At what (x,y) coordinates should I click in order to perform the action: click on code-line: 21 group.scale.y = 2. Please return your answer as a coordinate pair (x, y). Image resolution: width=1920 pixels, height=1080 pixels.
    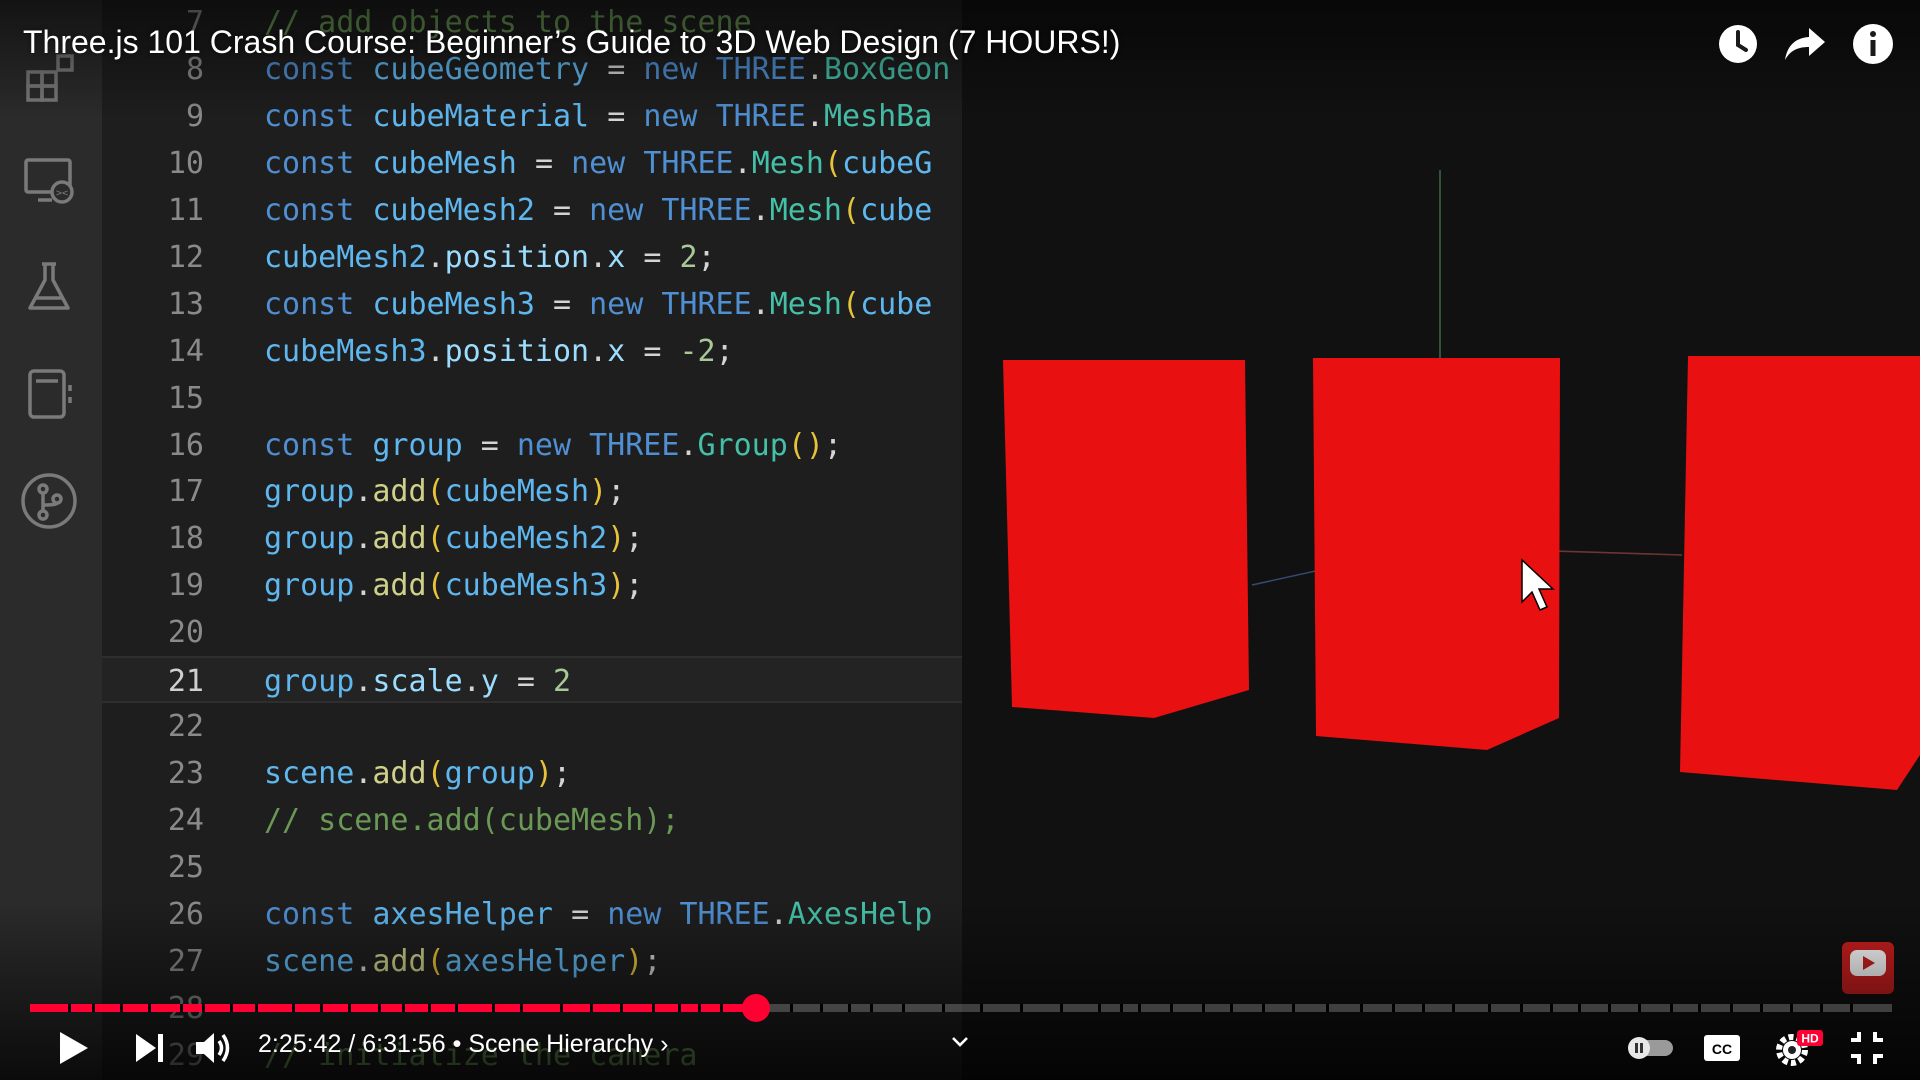
    Looking at the image, I should click on (532, 680).